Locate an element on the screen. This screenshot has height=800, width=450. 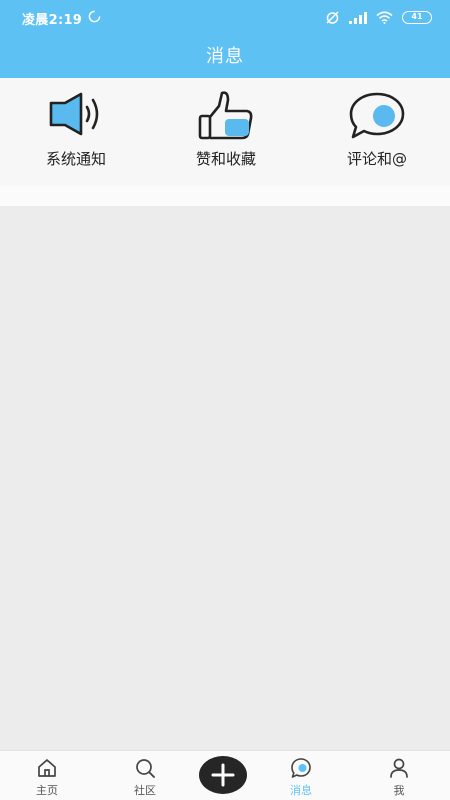
likes-and-favorites-label: 赞和收藏 is located at coordinates (225, 159).